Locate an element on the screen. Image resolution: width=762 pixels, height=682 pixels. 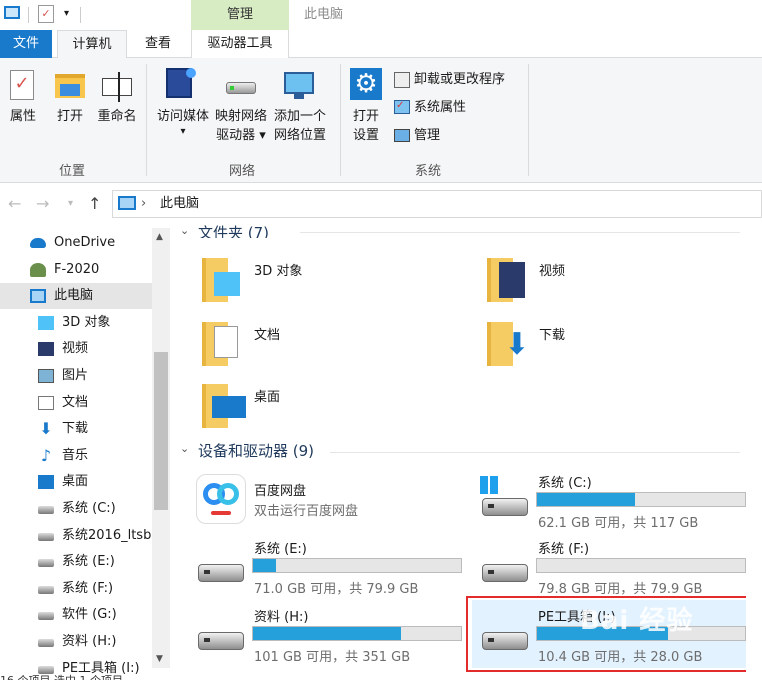
uninstall-button: 卸载或更改程序 is located at coordinates (457, 80).